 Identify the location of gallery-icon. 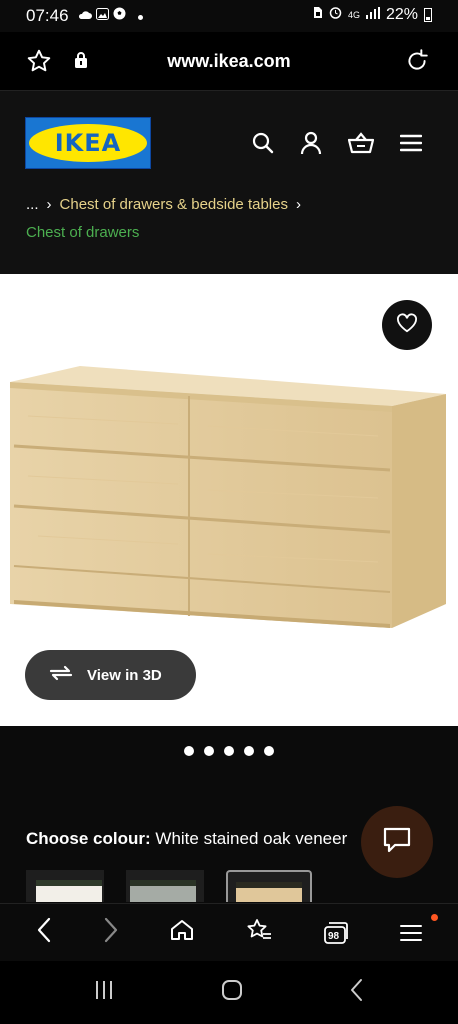
(102, 16).